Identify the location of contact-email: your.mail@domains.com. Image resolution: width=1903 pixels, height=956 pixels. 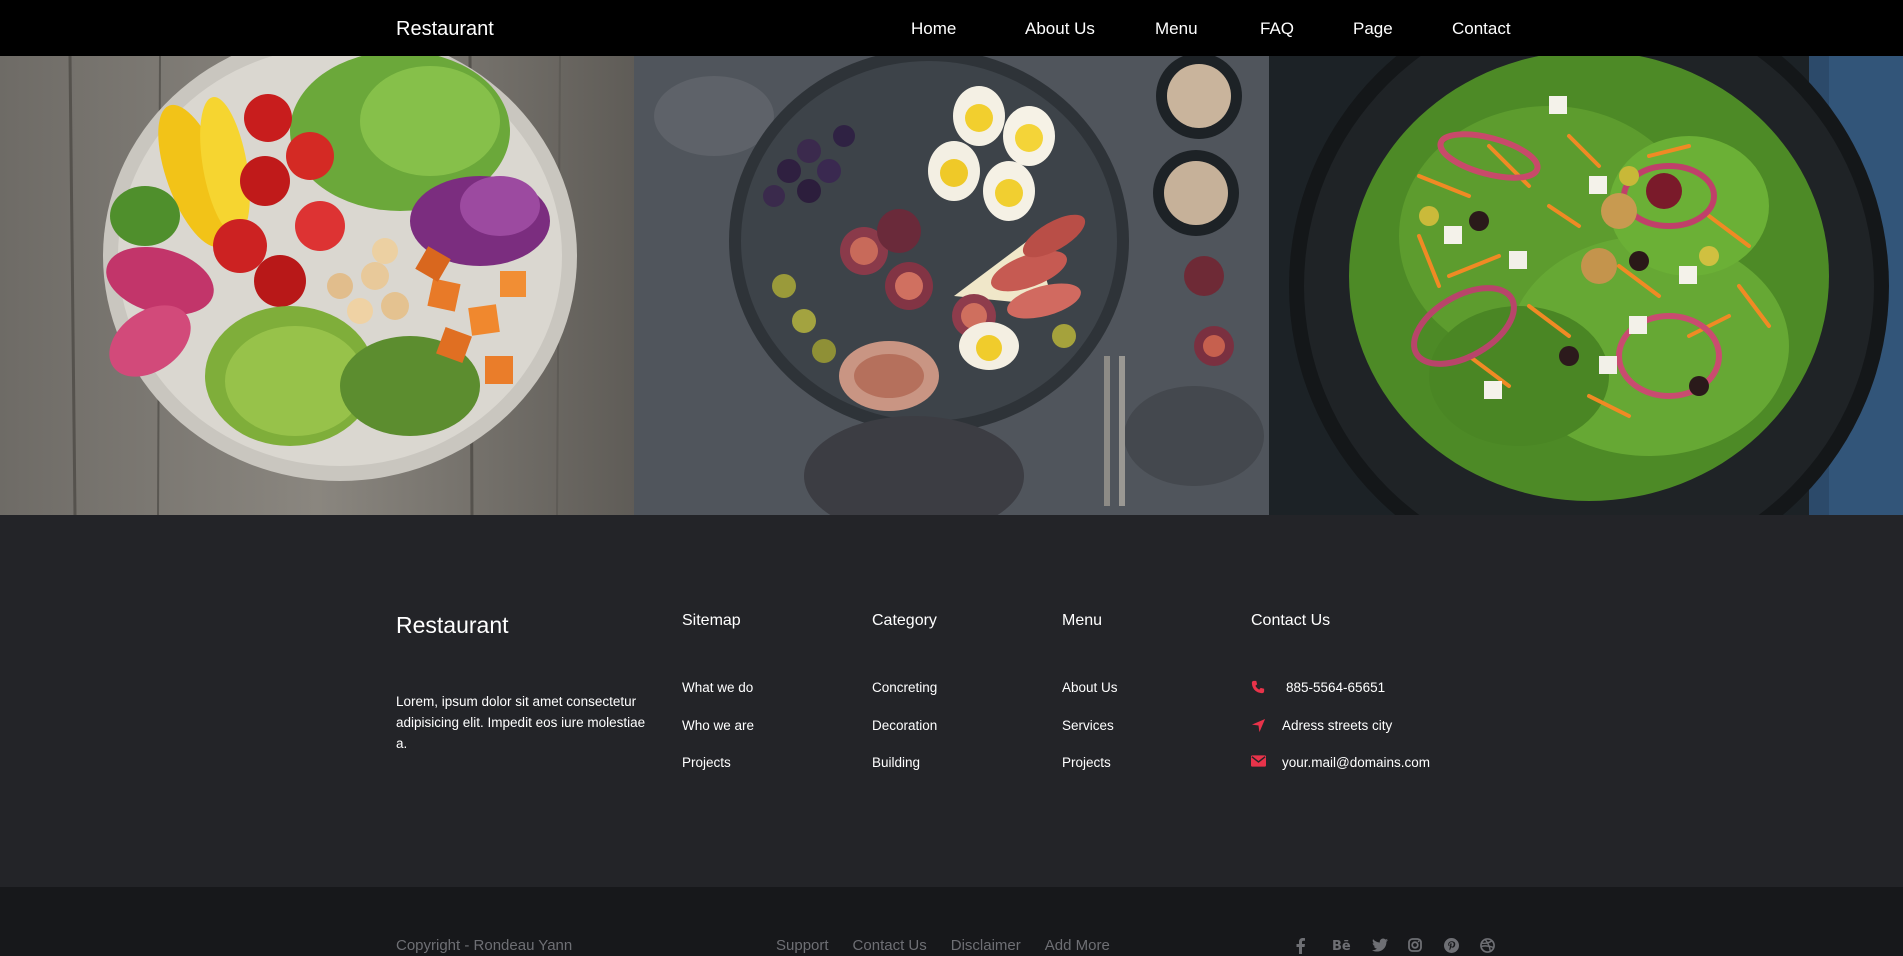
(1340, 774).